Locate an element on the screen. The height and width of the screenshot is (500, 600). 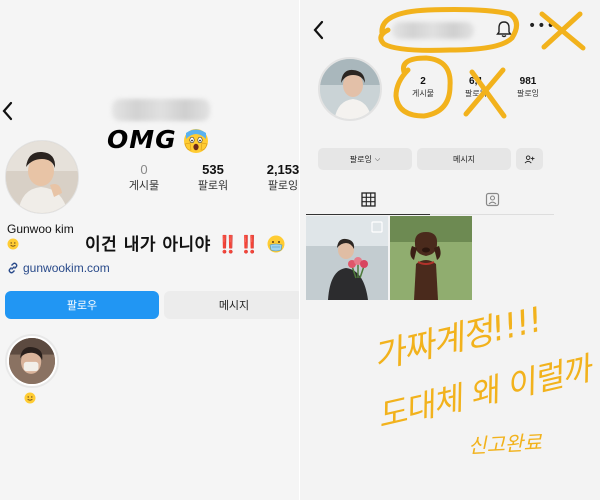
following-count-value: 2,153 is located at coordinates (283, 169).